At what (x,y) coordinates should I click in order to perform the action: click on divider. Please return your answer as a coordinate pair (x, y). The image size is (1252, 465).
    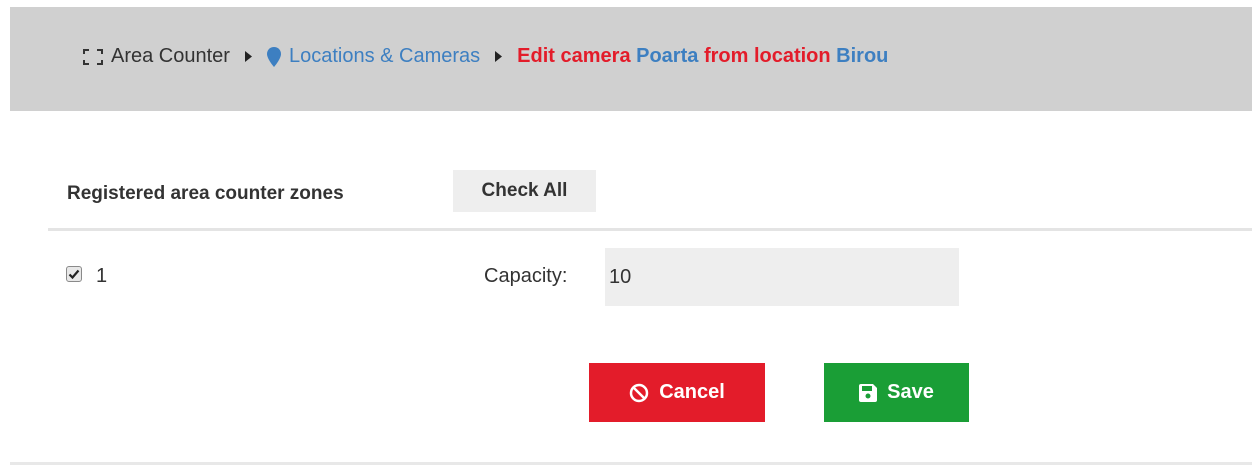
    Looking at the image, I should click on (650, 229).